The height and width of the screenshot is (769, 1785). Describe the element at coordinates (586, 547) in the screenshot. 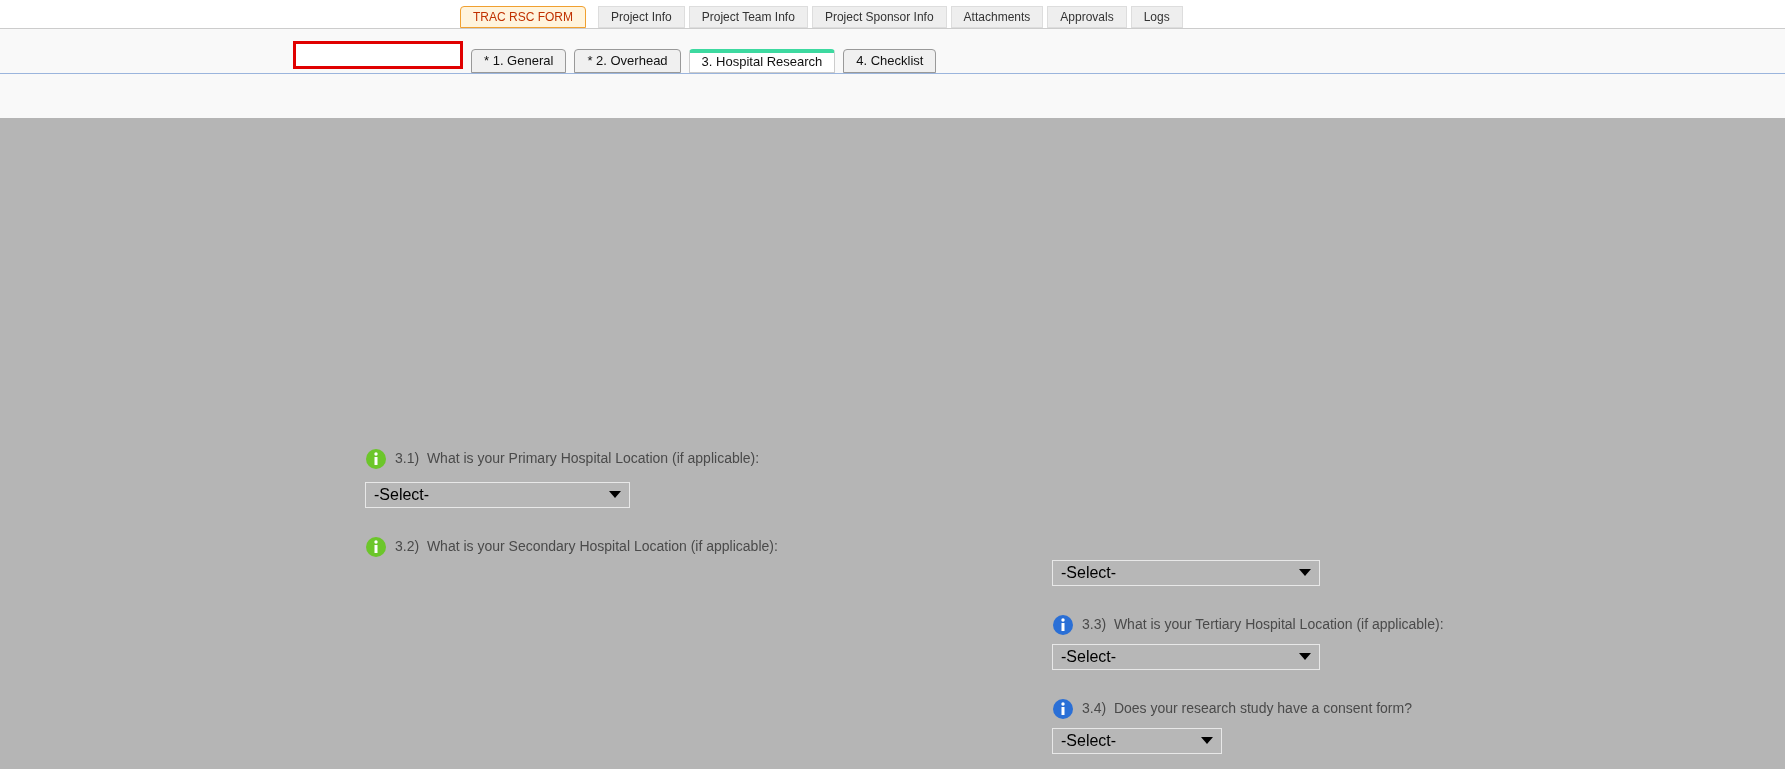

I see `question-label: 3.2) What is your Secondary Hospital Location (if applicable):` at that location.